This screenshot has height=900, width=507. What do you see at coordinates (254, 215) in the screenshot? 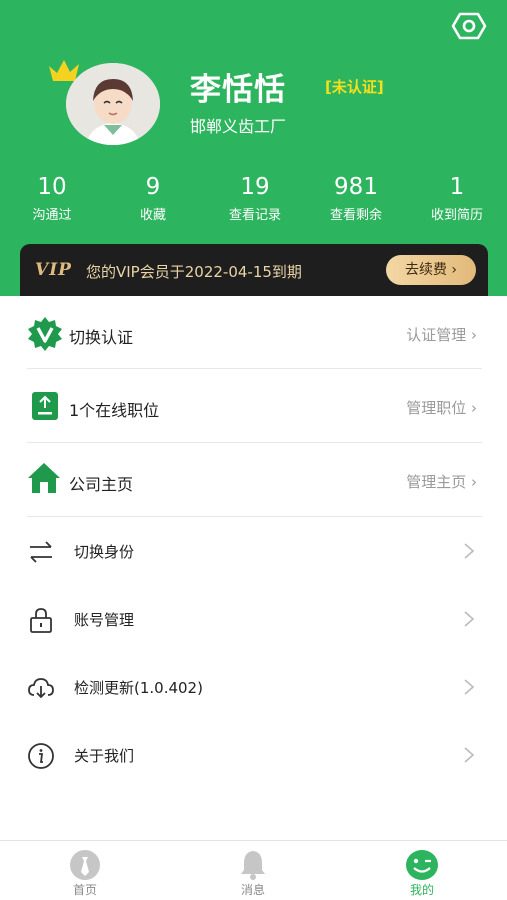
I see `stat-label: 查看记录` at bounding box center [254, 215].